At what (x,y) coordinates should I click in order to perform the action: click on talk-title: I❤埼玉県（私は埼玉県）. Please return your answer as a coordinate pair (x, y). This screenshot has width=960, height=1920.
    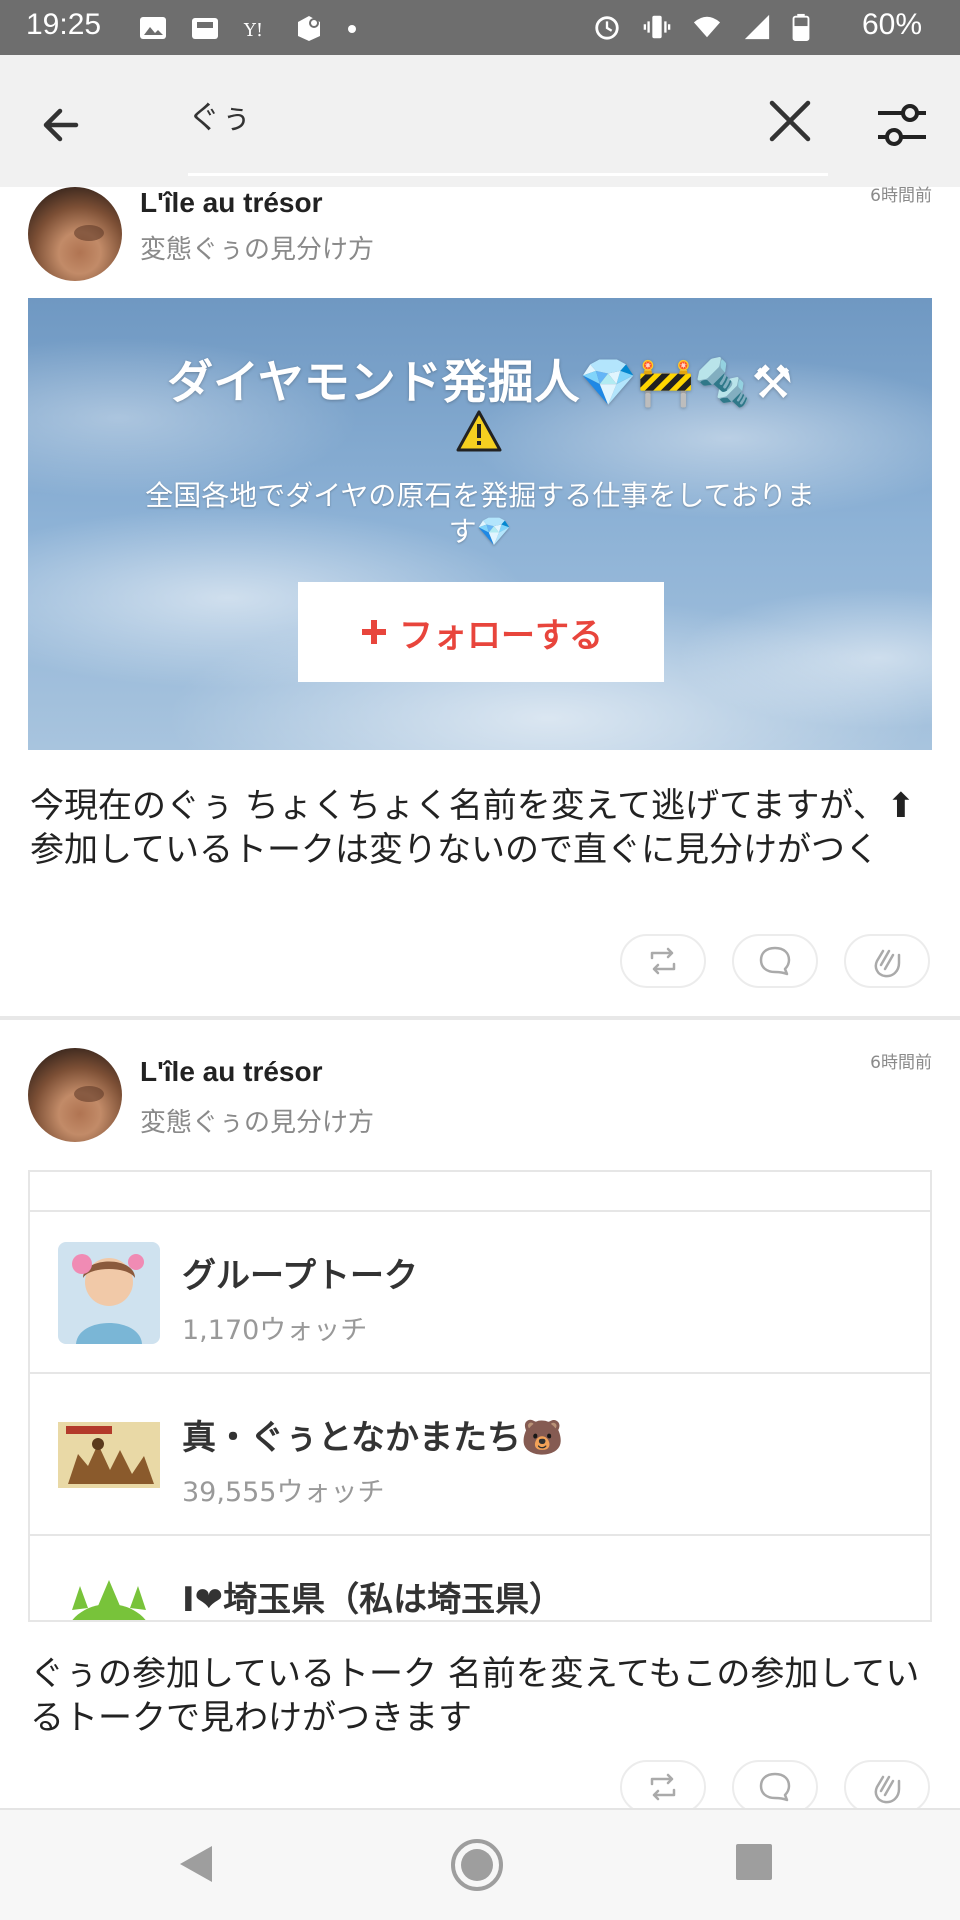
    Looking at the image, I should click on (373, 1600).